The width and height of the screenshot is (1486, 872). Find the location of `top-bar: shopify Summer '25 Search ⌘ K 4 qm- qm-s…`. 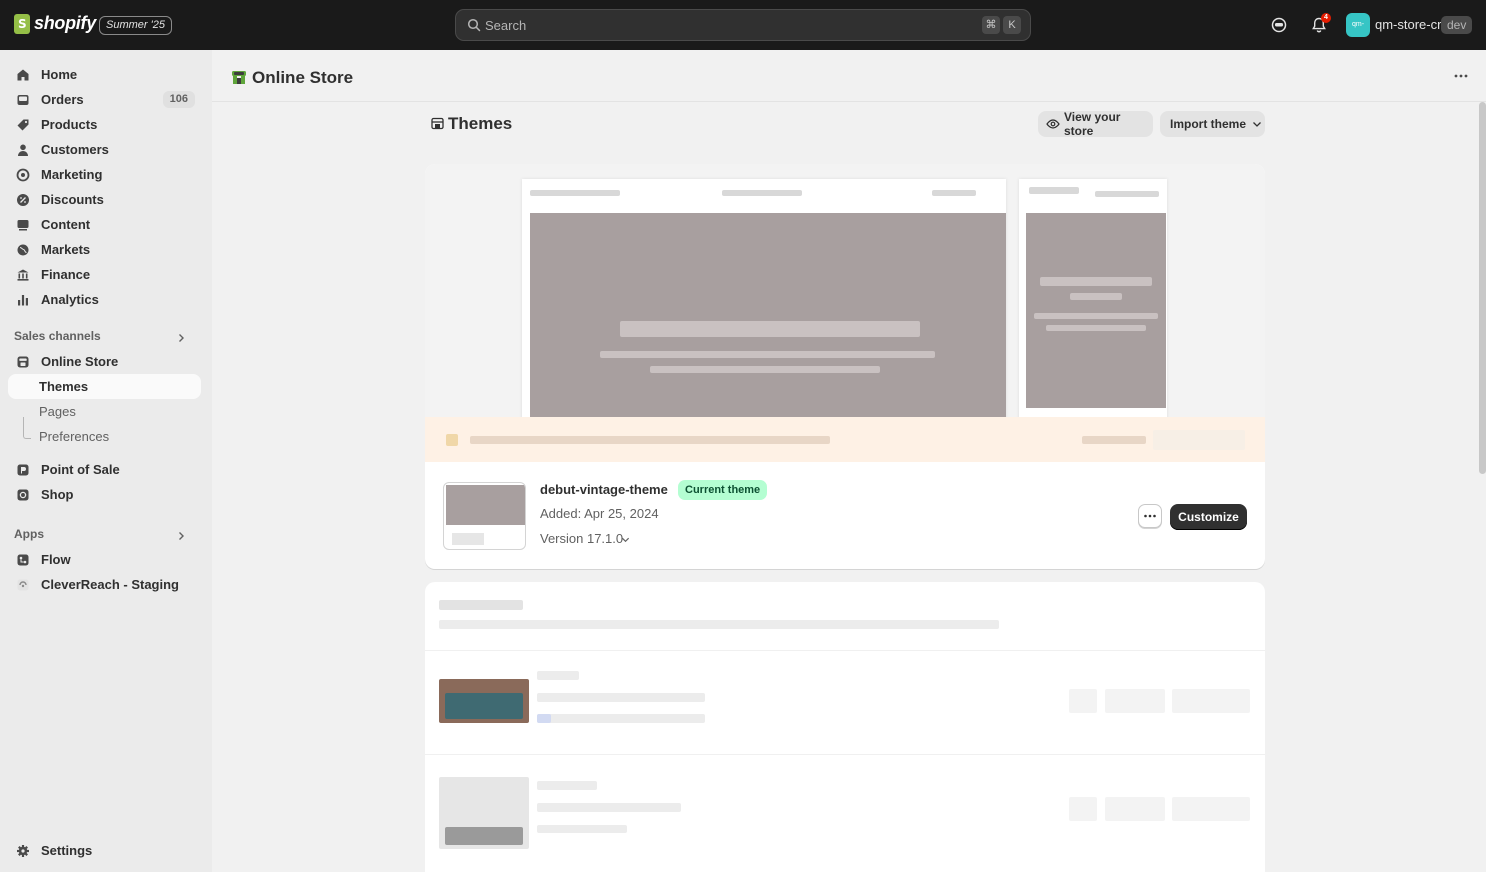

top-bar: shopify Summer '25 Search ⌘ K 4 qm- qm-s… is located at coordinates (743, 25).